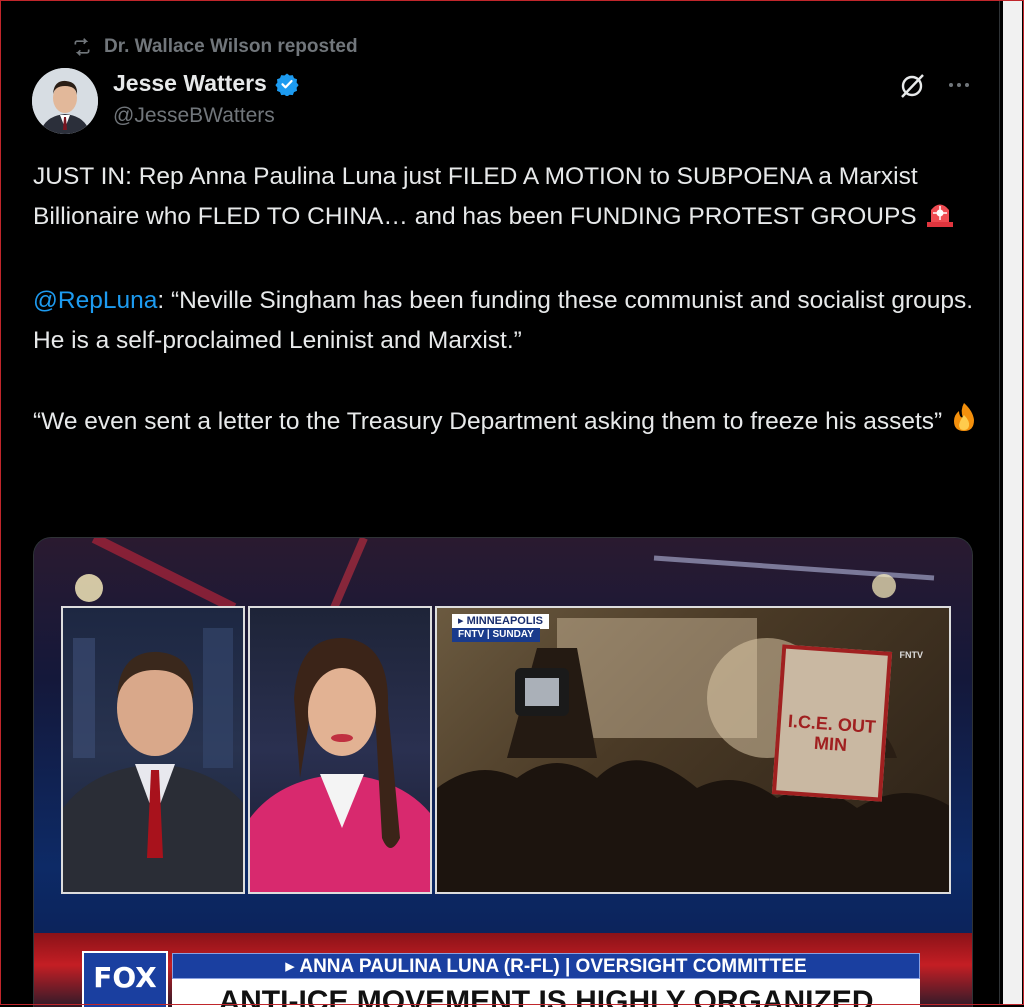  Describe the element at coordinates (231, 46) in the screenshot. I see `repost-text: Dr. Wallace Wilson reposted` at that location.